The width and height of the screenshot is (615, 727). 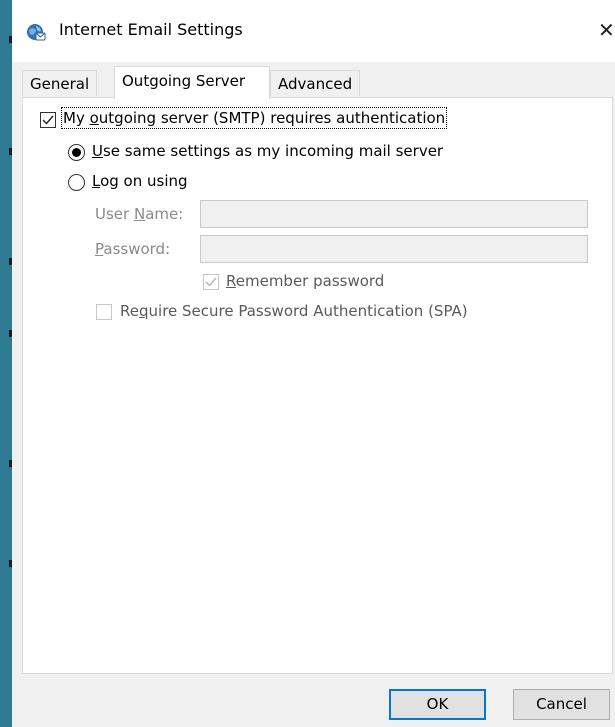 What do you see at coordinates (305, 281) in the screenshot?
I see `remember-password-label: Remember password` at bounding box center [305, 281].